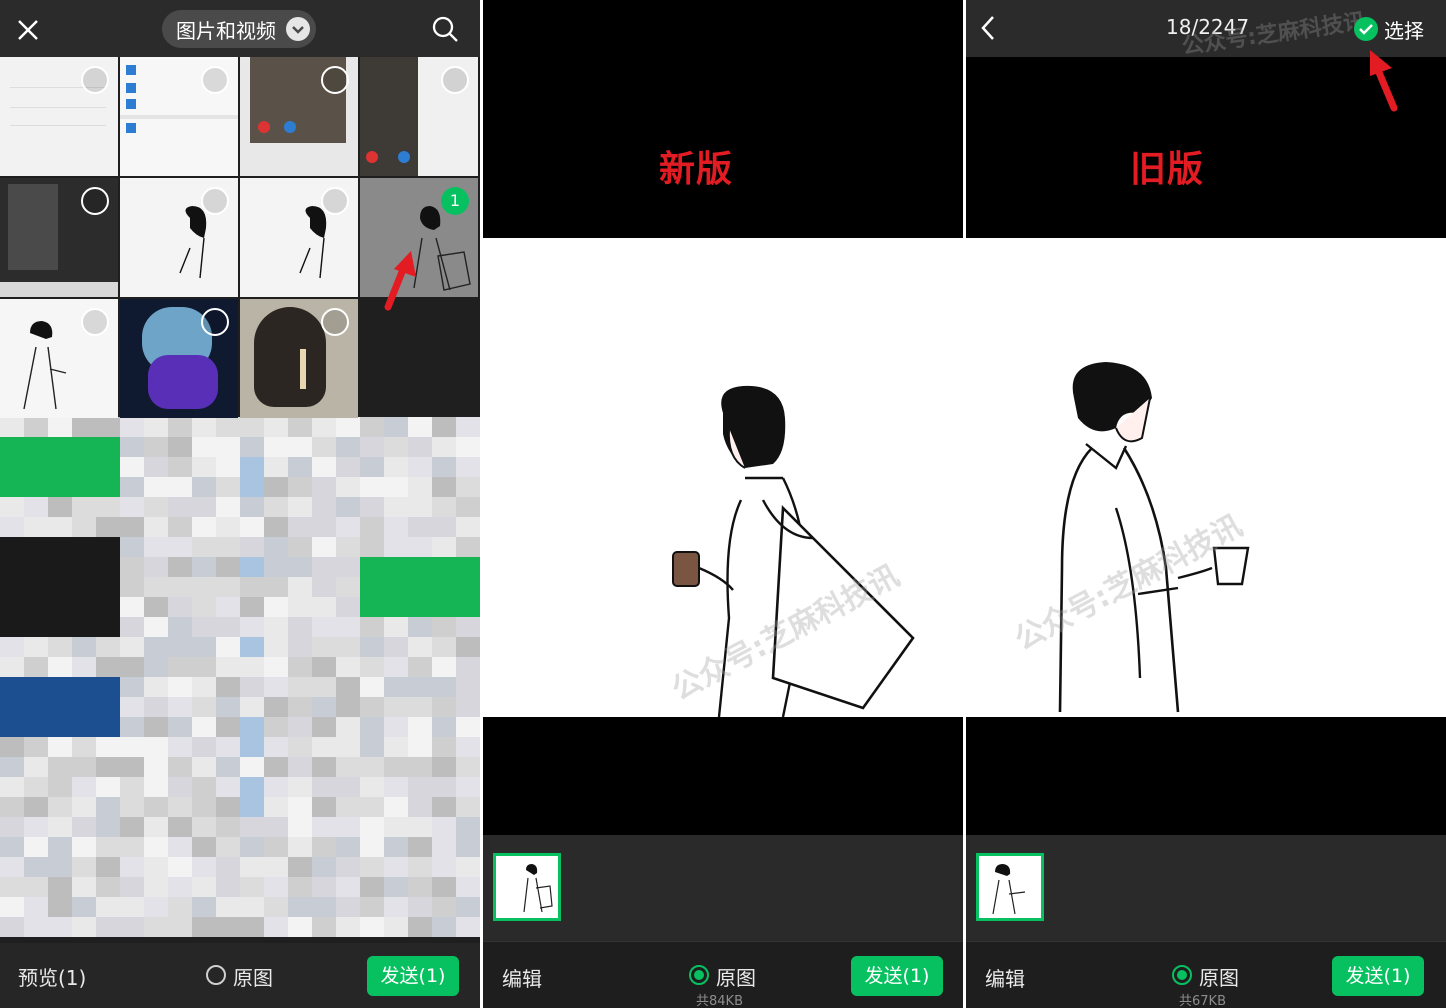 Image resolution: width=1446 pixels, height=1008 pixels. What do you see at coordinates (988, 28) in the screenshot?
I see `back-icon` at bounding box center [988, 28].